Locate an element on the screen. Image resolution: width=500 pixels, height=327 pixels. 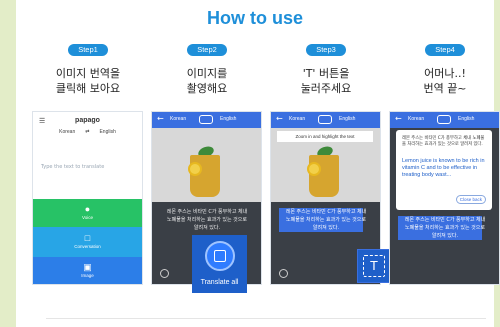
step-3: Step3 'T' 버튼을 눌러주세요 is located at coordinates (326, 70).